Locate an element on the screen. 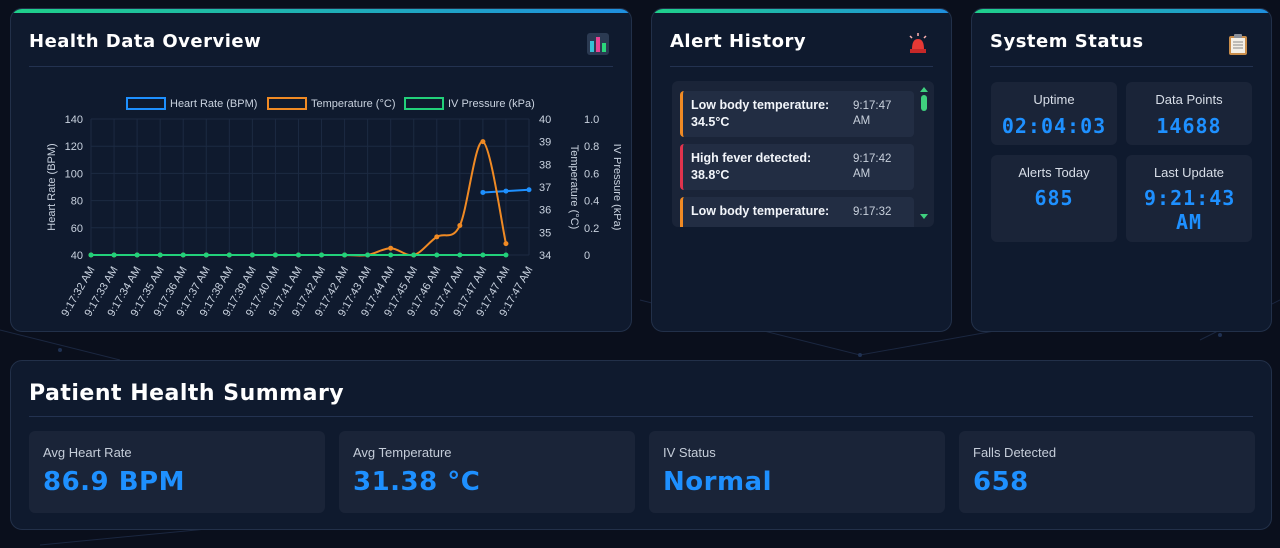 The image size is (1280, 548). avg-heart-rate-tile: Avg Heart Rate 86.9 BPM is located at coordinates (177, 472).